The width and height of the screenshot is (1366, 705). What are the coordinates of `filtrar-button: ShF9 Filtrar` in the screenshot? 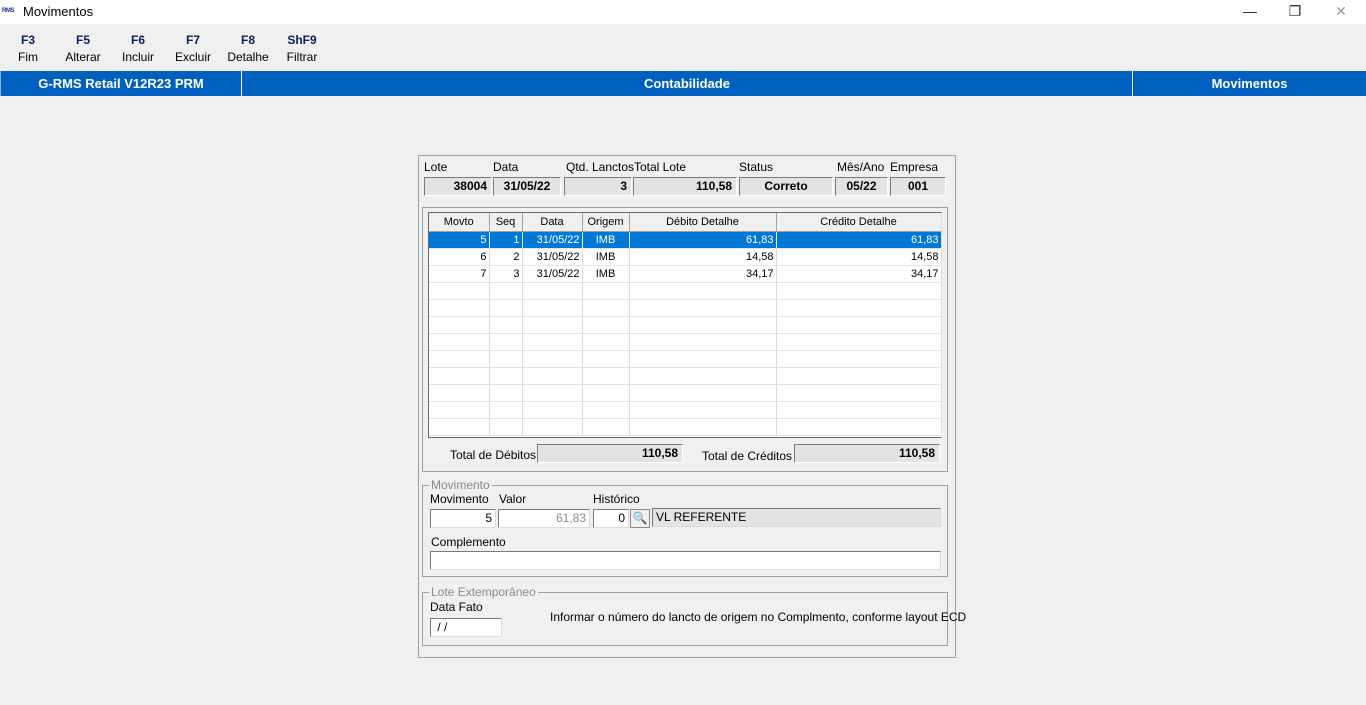 It's located at (302, 51).